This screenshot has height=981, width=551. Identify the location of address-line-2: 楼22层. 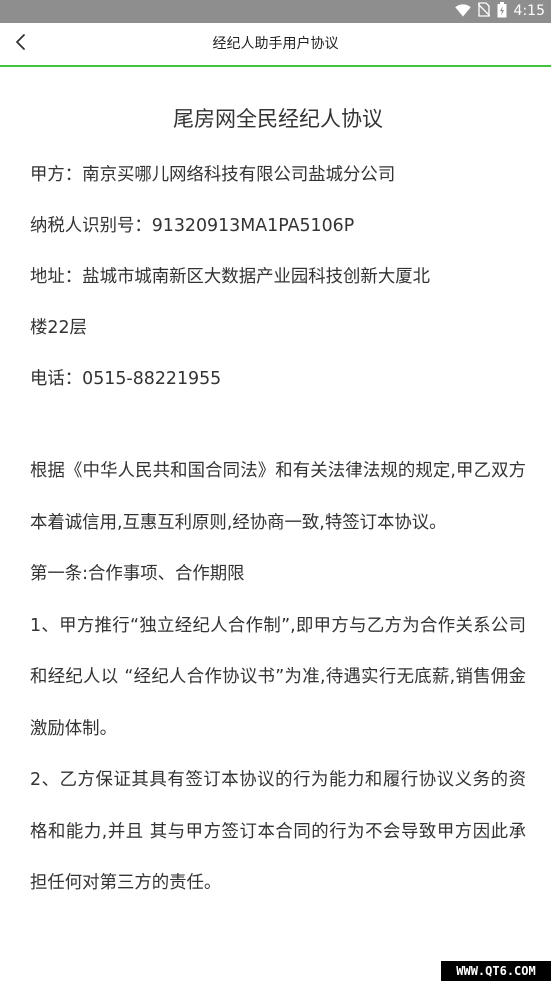
(58, 328).